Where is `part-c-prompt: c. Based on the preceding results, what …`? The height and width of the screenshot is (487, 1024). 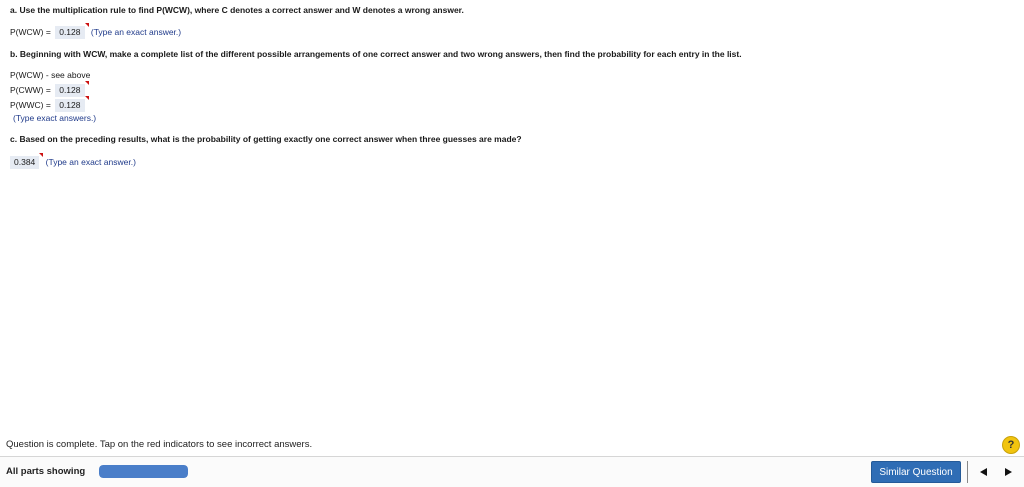
part-c-prompt: c. Based on the preceding results, what … is located at coordinates (266, 139).